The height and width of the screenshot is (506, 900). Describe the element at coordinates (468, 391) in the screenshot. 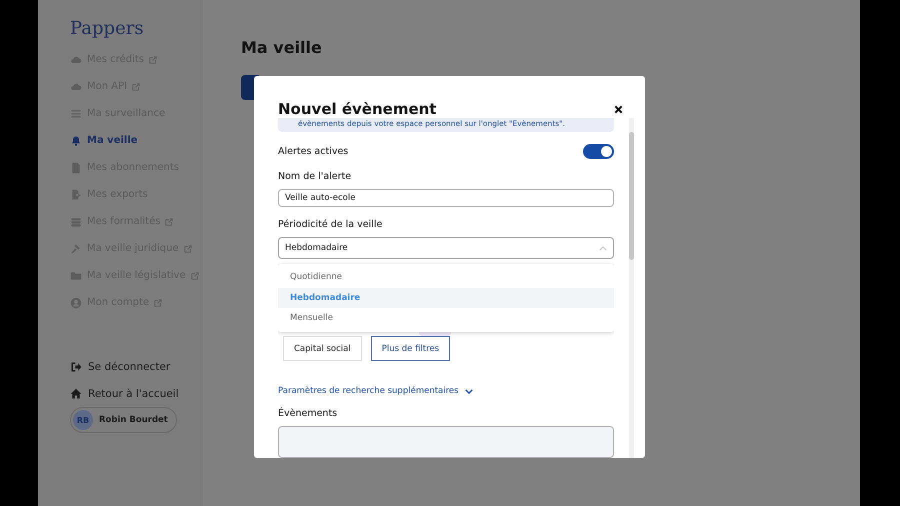

I see `chevron-down-icon` at that location.